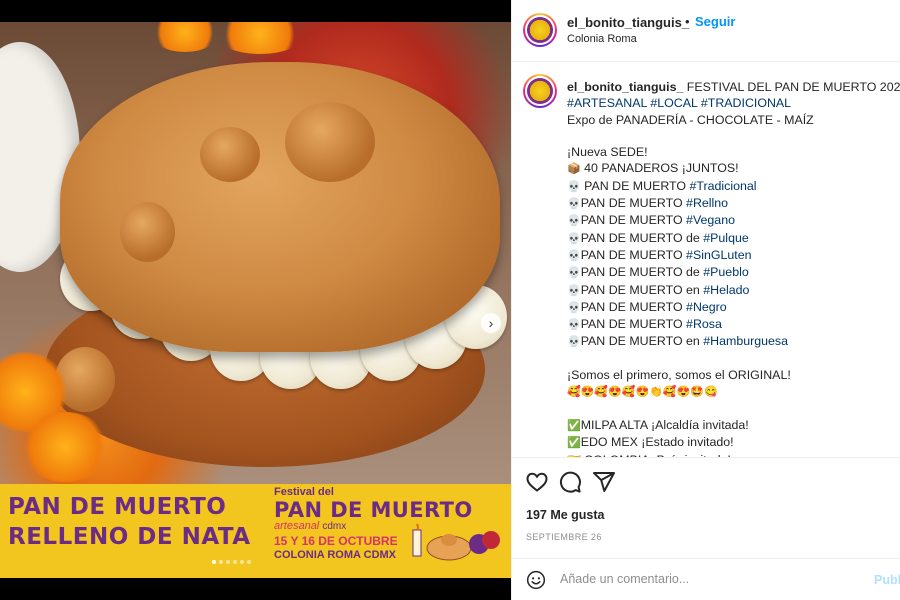 This screenshot has width=900, height=600. I want to click on caption-line: #ARTESANAL #LOCAL #TRADICIONAL, so click(733, 103).